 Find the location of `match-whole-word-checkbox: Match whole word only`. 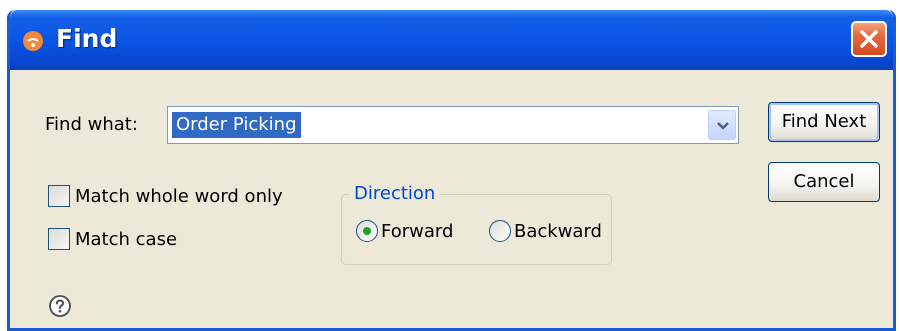

match-whole-word-checkbox: Match whole word only is located at coordinates (165, 196).